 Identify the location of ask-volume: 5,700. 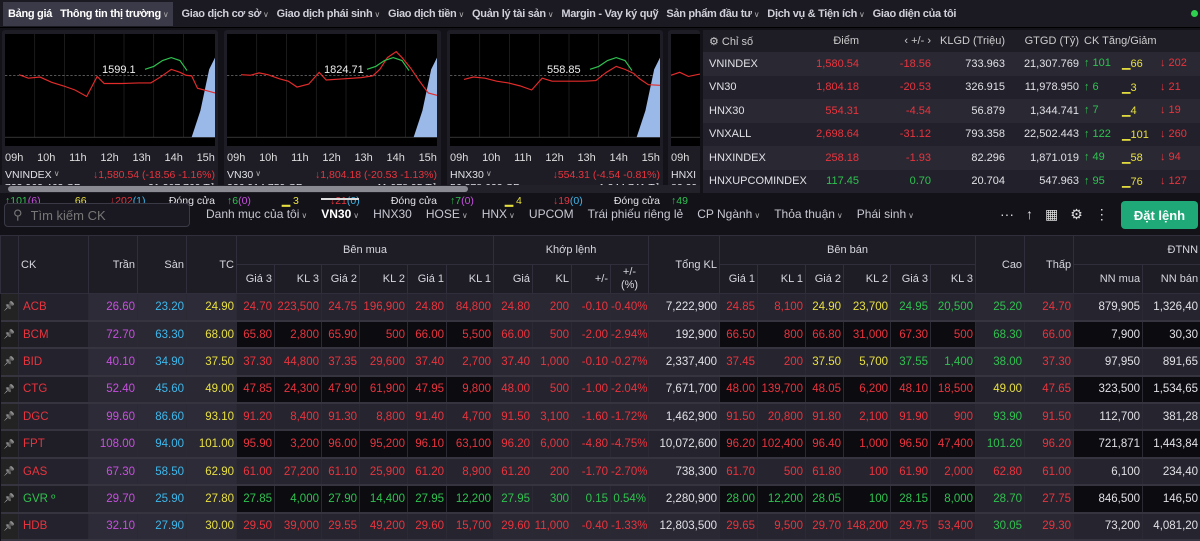
(867, 361).